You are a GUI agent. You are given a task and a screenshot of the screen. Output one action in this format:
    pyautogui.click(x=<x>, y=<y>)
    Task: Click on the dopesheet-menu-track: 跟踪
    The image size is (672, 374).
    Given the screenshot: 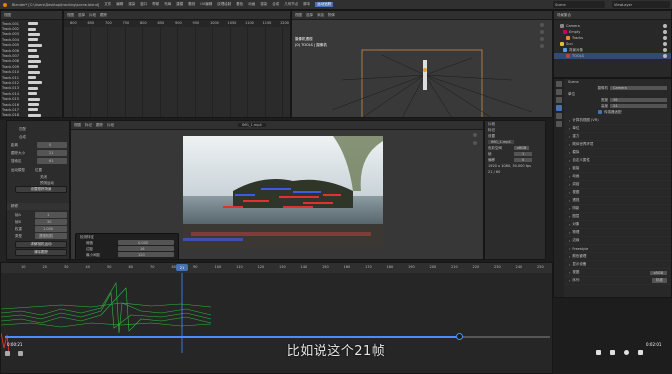 What is the action you would take?
    pyautogui.click(x=103, y=15)
    